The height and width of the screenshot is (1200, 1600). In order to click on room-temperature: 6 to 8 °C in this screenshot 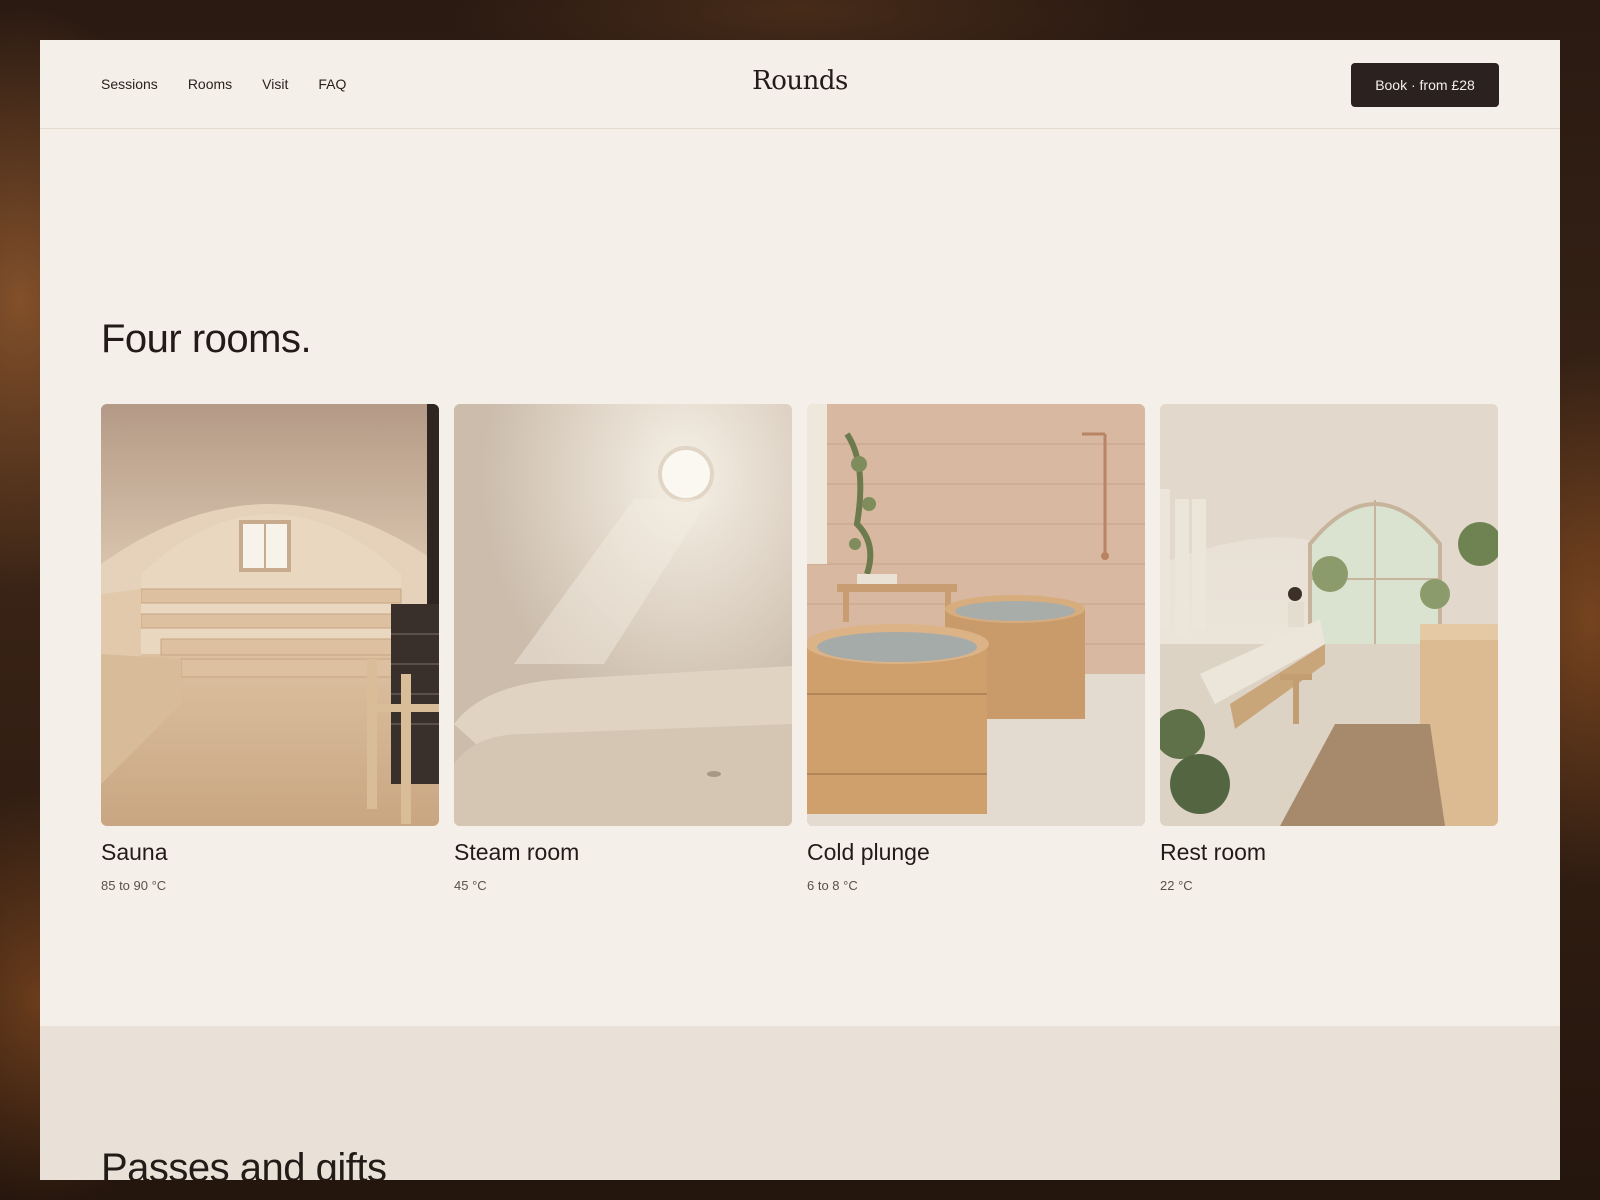, I will do `click(832, 885)`.